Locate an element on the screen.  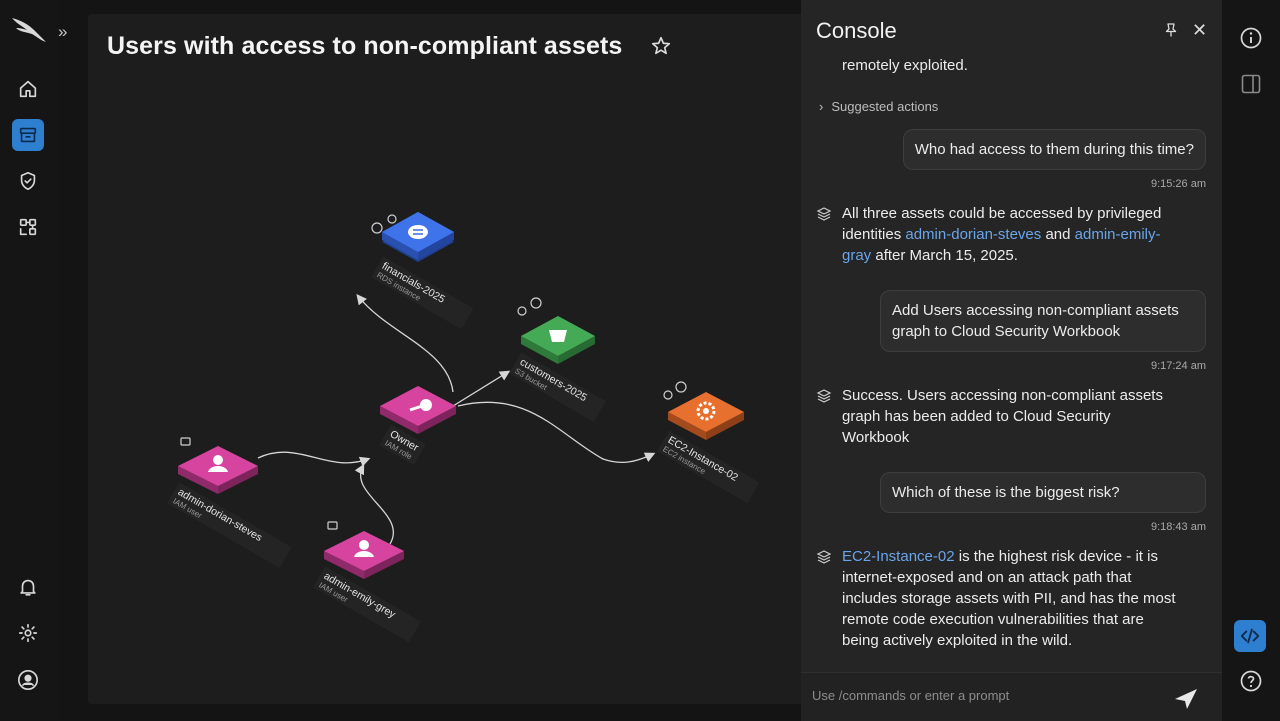
user-message: Which of these is the biggest risk? is located at coordinates (1043, 492).